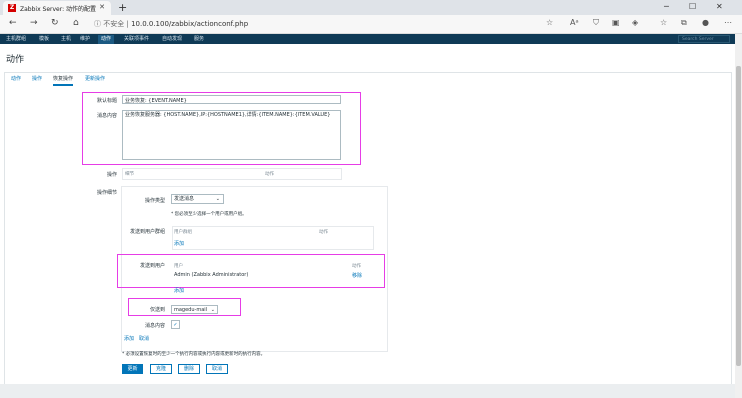 This screenshot has height=398, width=742. I want to click on favorites-bar-icon: ☆, so click(663, 22).